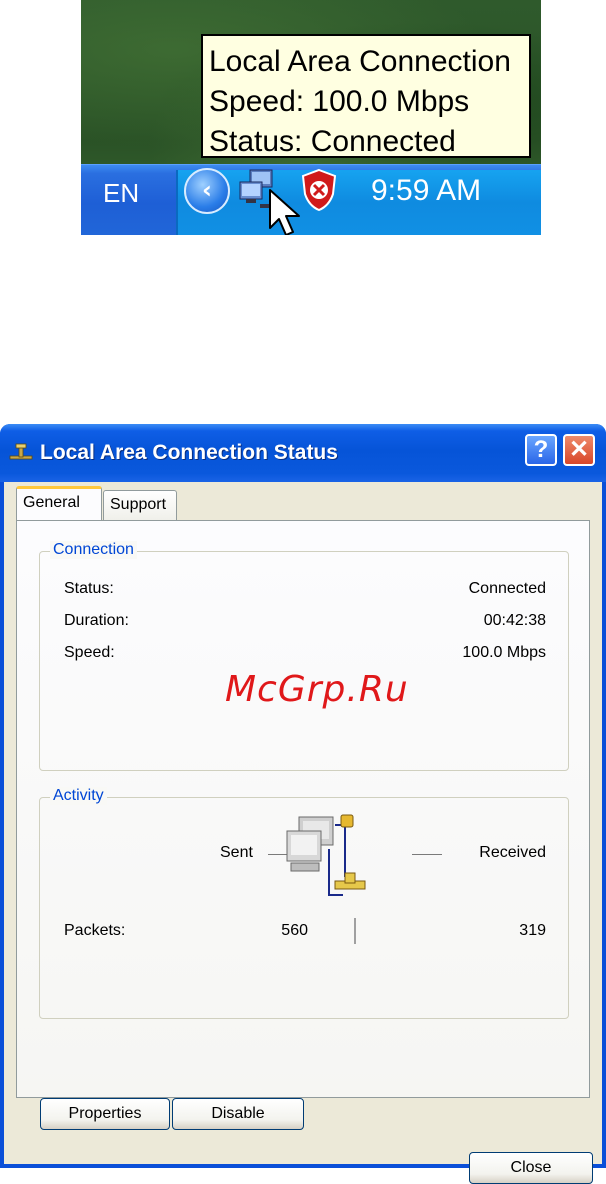 This screenshot has height=1184, width=606. I want to click on duration-value: 00:42:38, so click(514, 620).